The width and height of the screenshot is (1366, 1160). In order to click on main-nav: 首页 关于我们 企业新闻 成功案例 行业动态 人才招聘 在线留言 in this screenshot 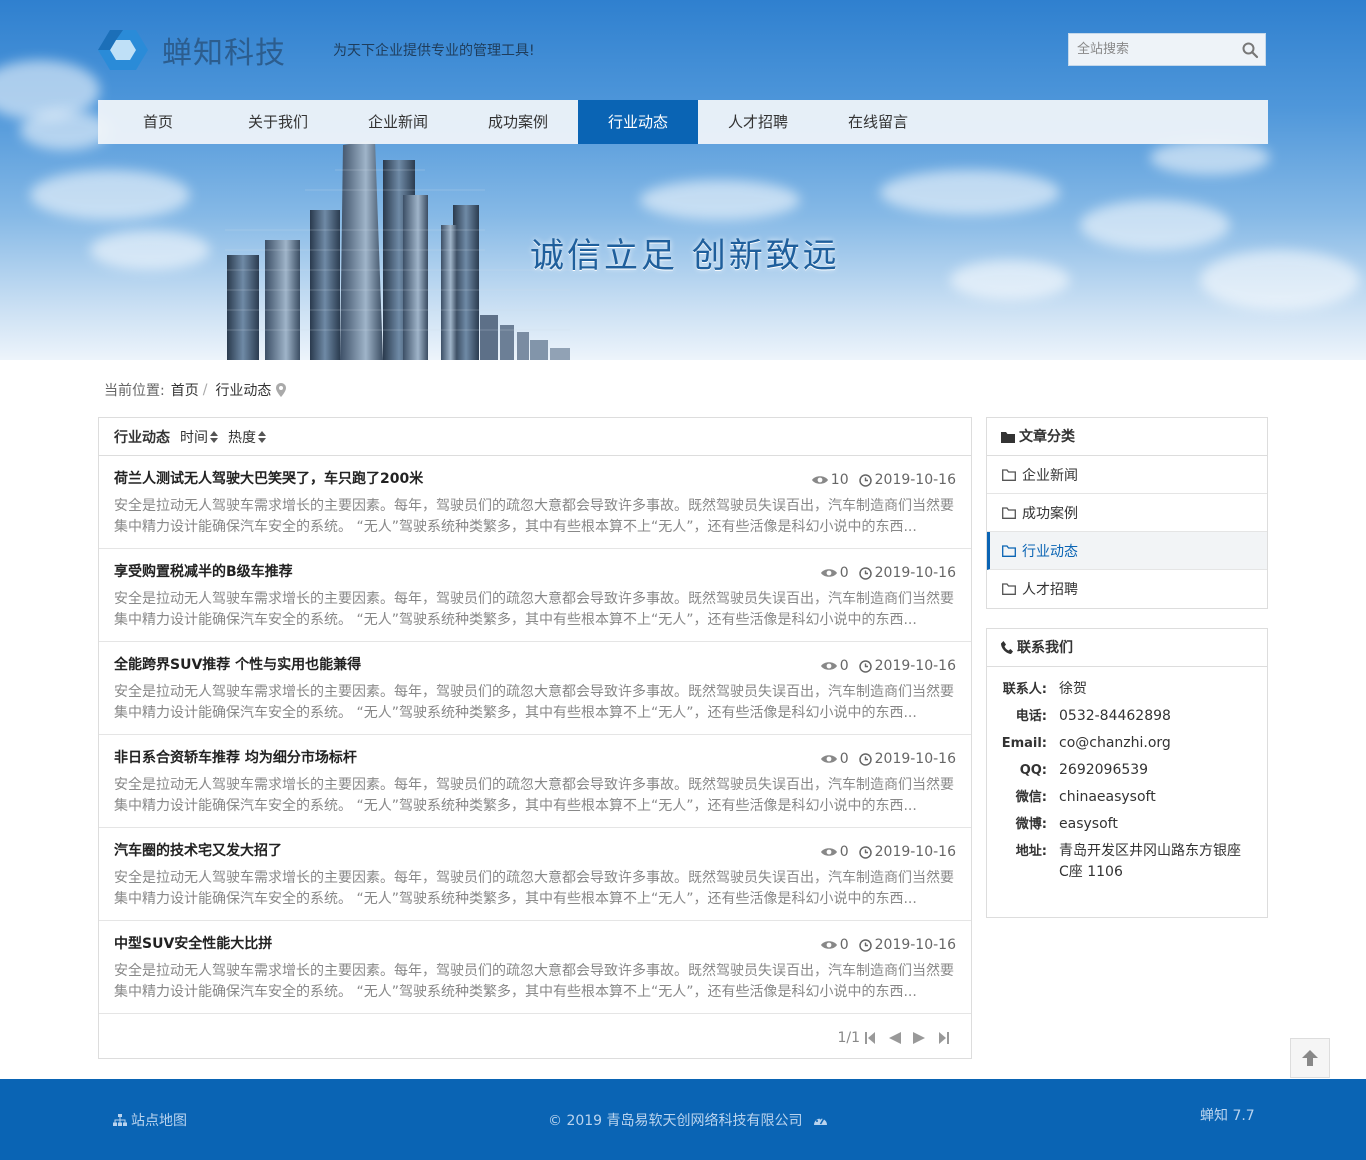, I will do `click(683, 122)`.